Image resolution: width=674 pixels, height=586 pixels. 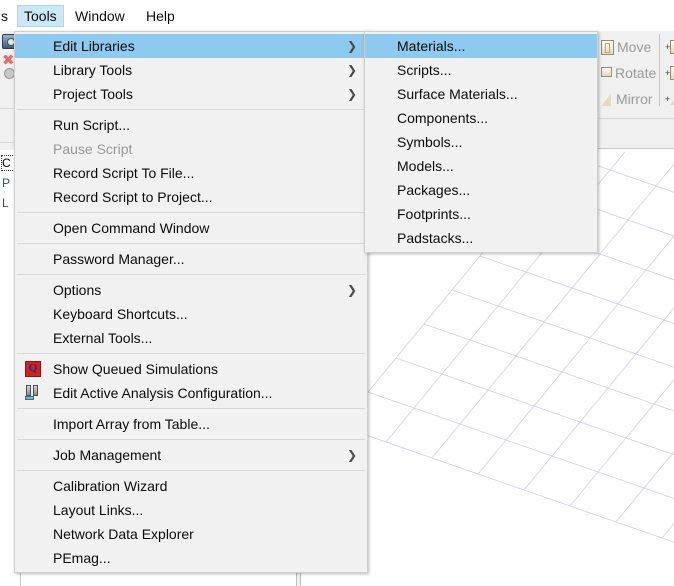 I want to click on menu-item-label: Project Tools, so click(x=93, y=94).